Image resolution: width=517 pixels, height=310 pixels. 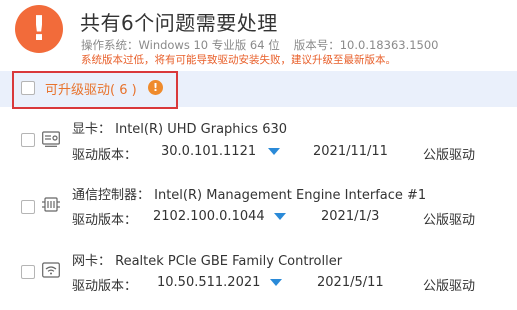 What do you see at coordinates (209, 282) in the screenshot?
I see `driver-version-value: 10.50.511.2021` at bounding box center [209, 282].